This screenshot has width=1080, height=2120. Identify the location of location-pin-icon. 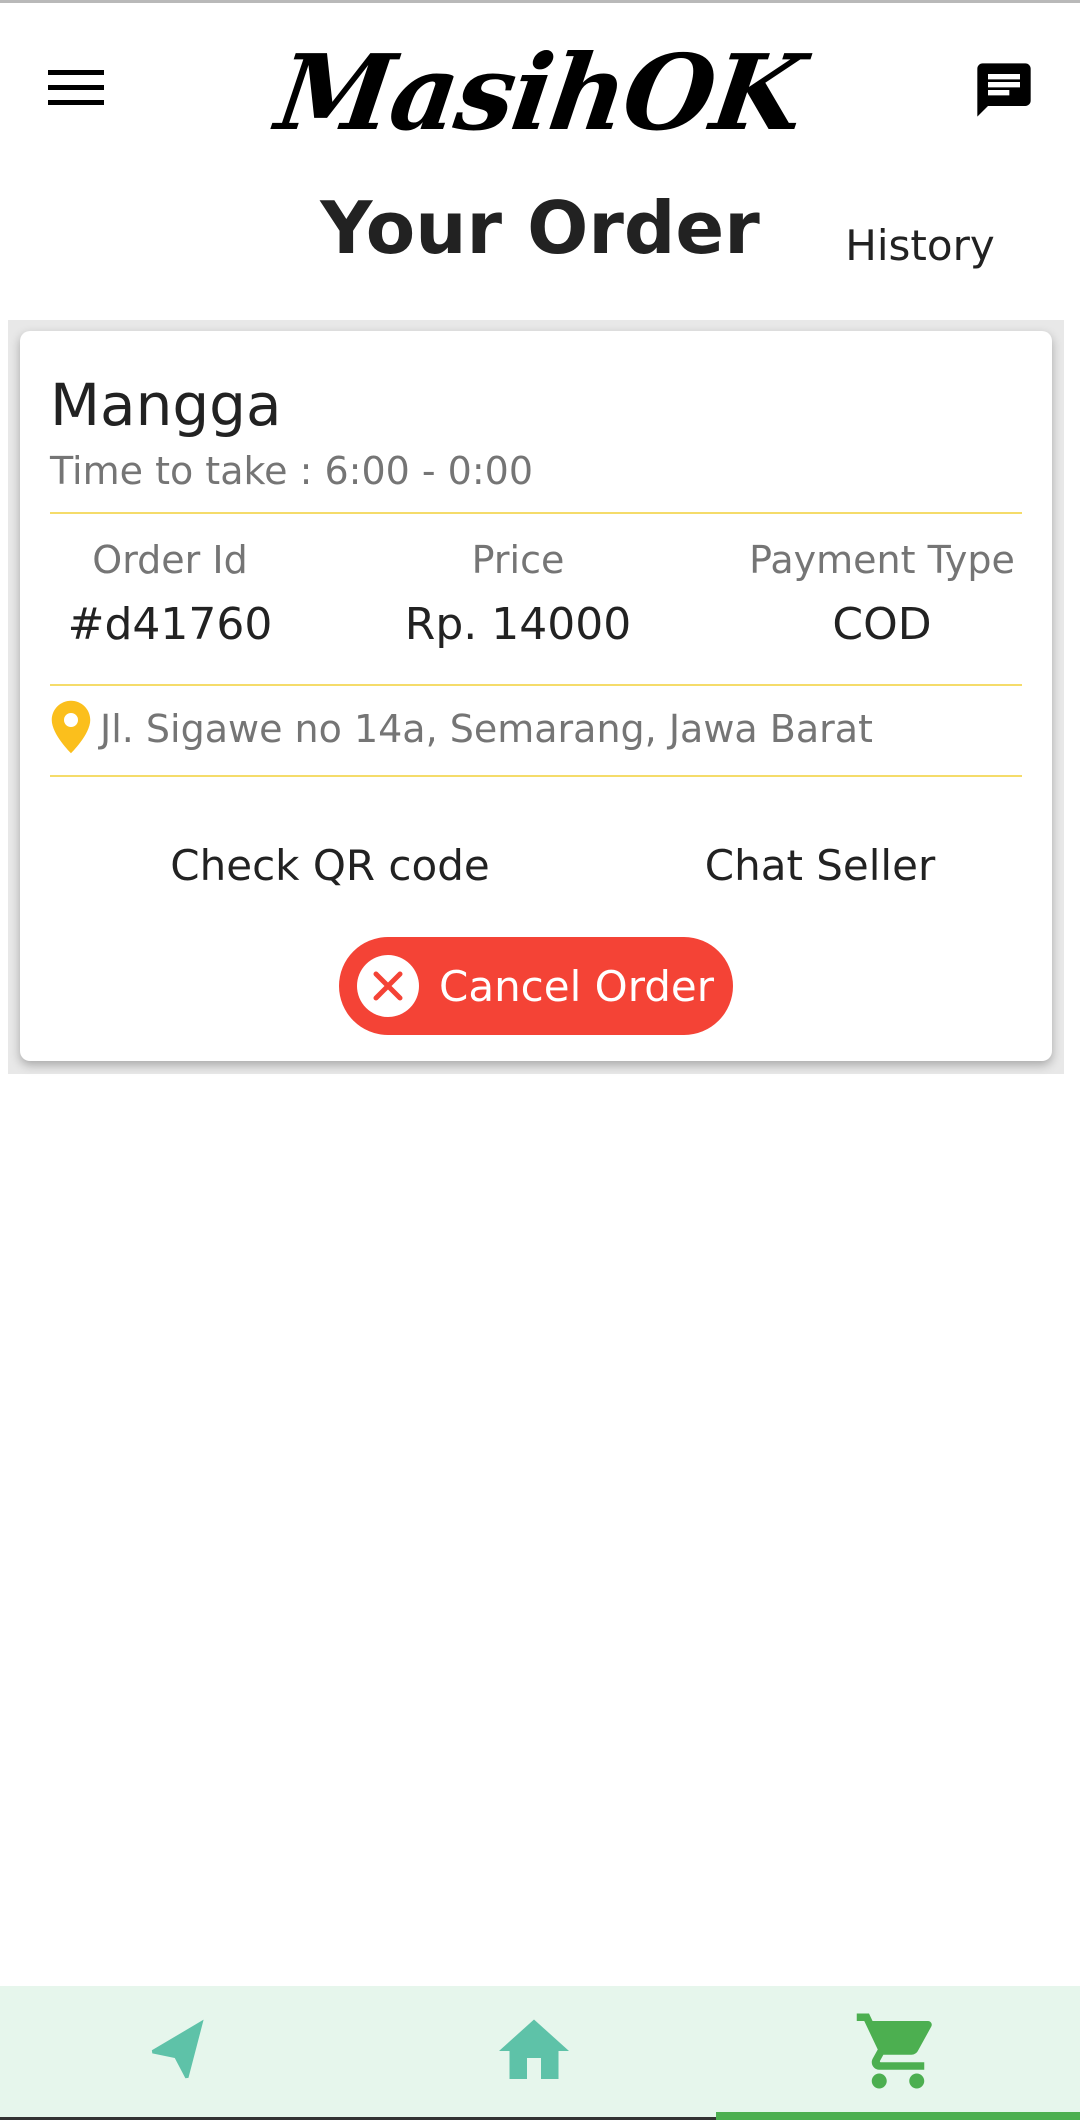
(71, 729).